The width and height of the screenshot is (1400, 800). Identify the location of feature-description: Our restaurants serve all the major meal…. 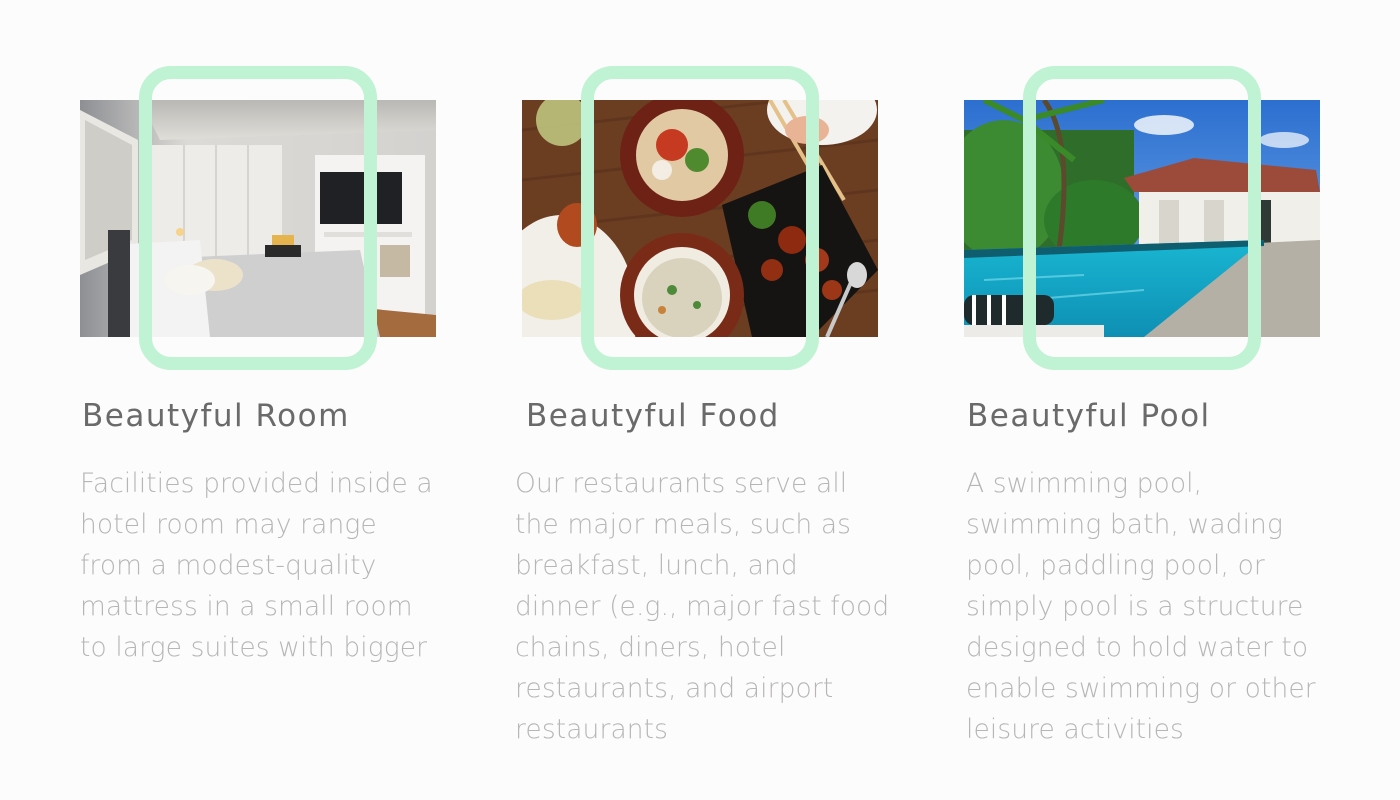
(702, 606).